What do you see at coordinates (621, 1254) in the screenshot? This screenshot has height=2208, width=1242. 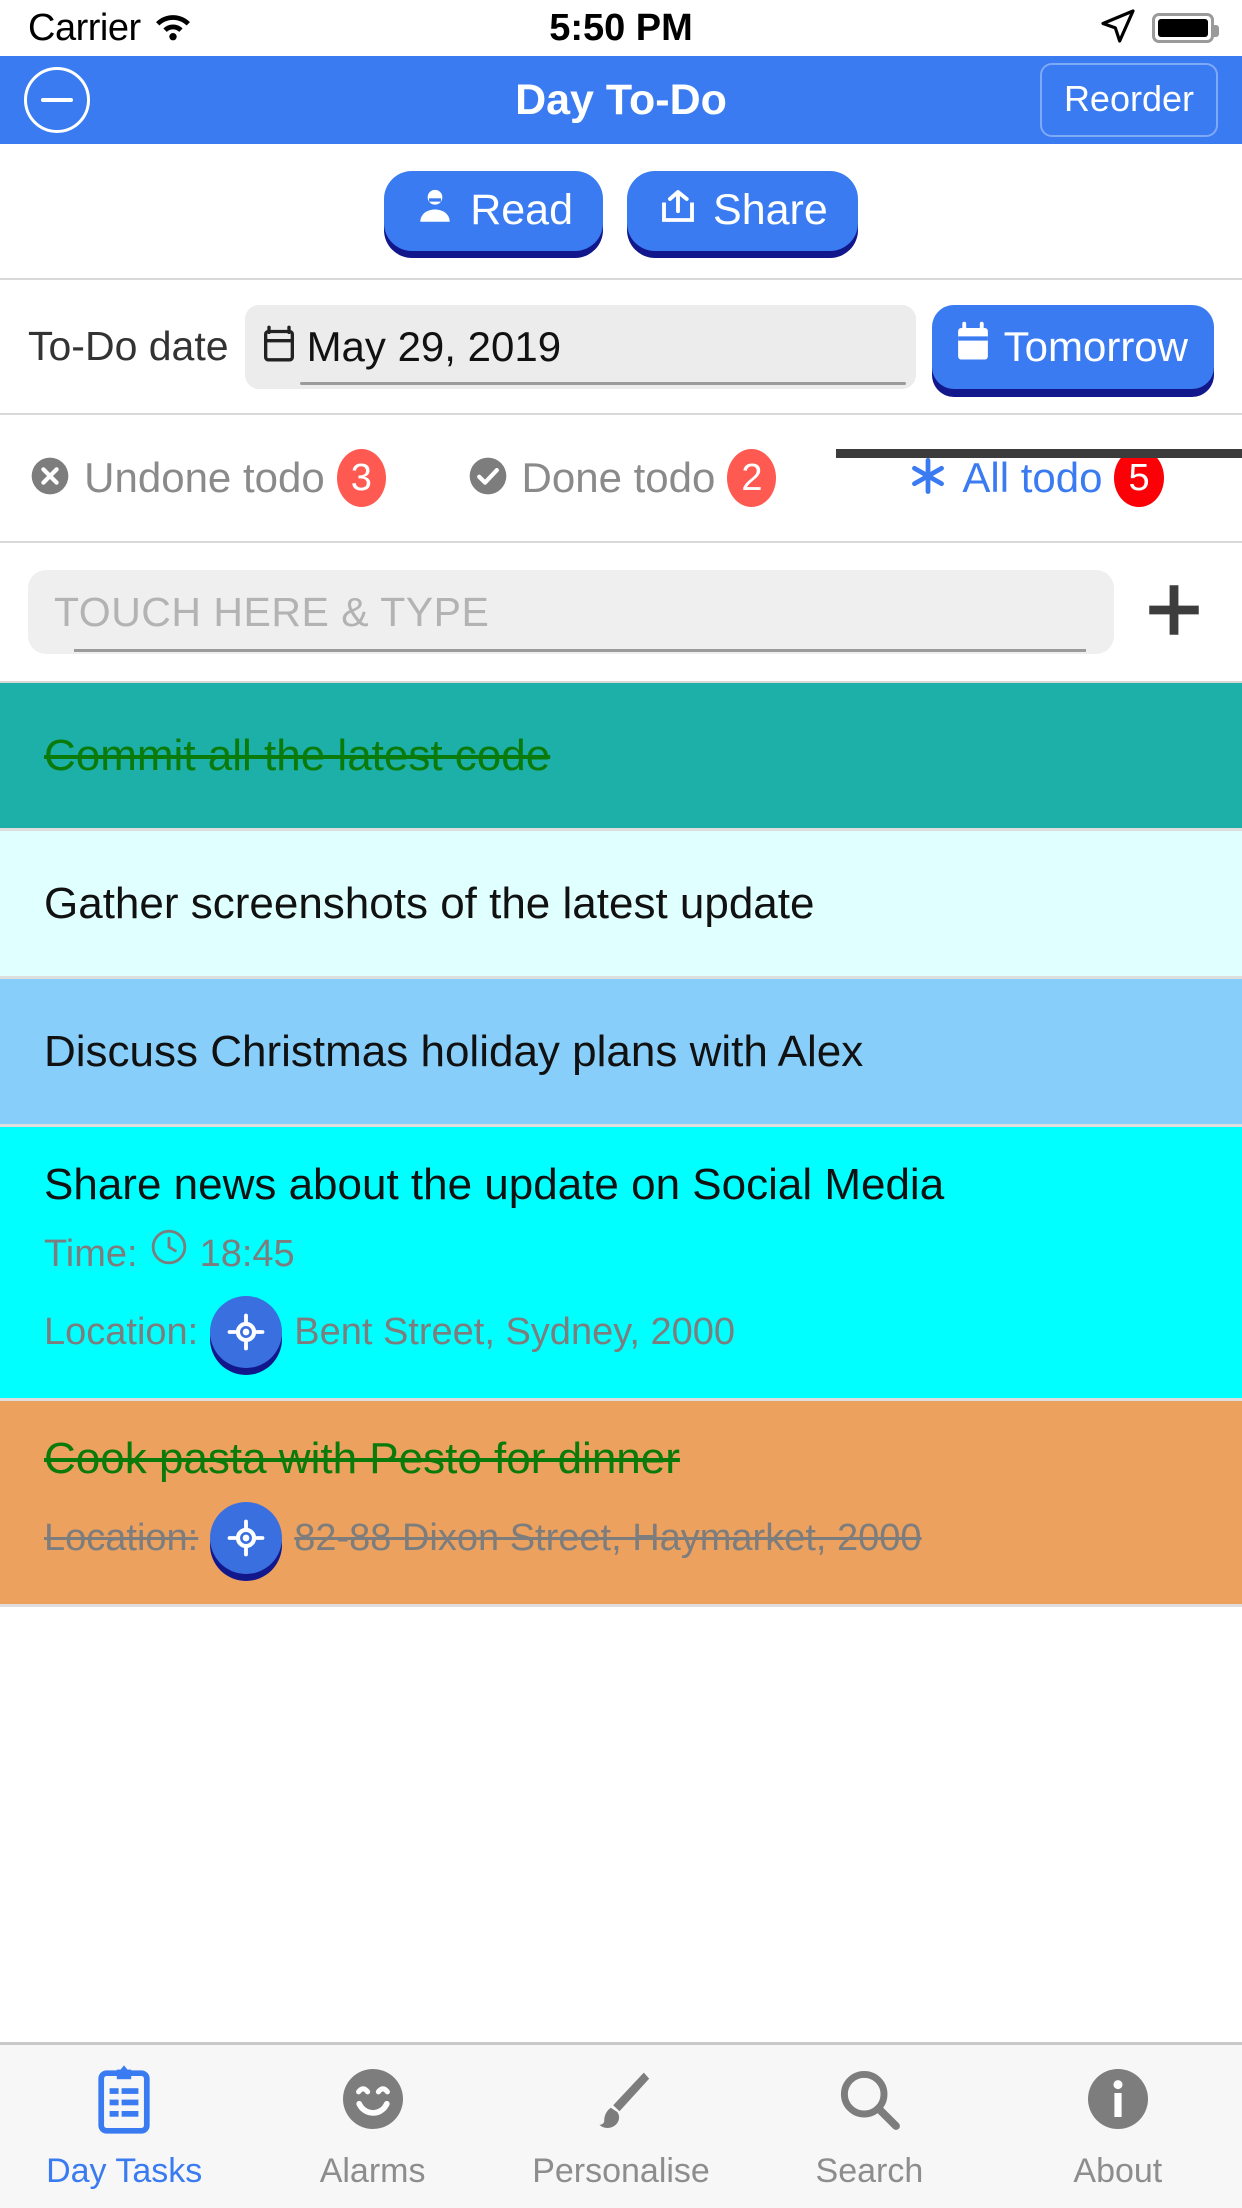 I see `task-time-row: Time: 18:45` at bounding box center [621, 1254].